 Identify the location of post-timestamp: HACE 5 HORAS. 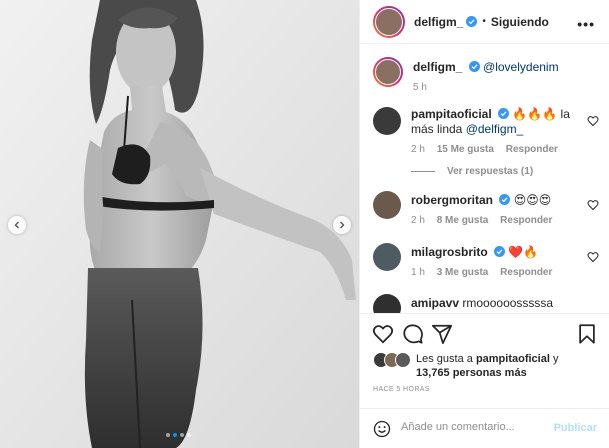
(401, 389).